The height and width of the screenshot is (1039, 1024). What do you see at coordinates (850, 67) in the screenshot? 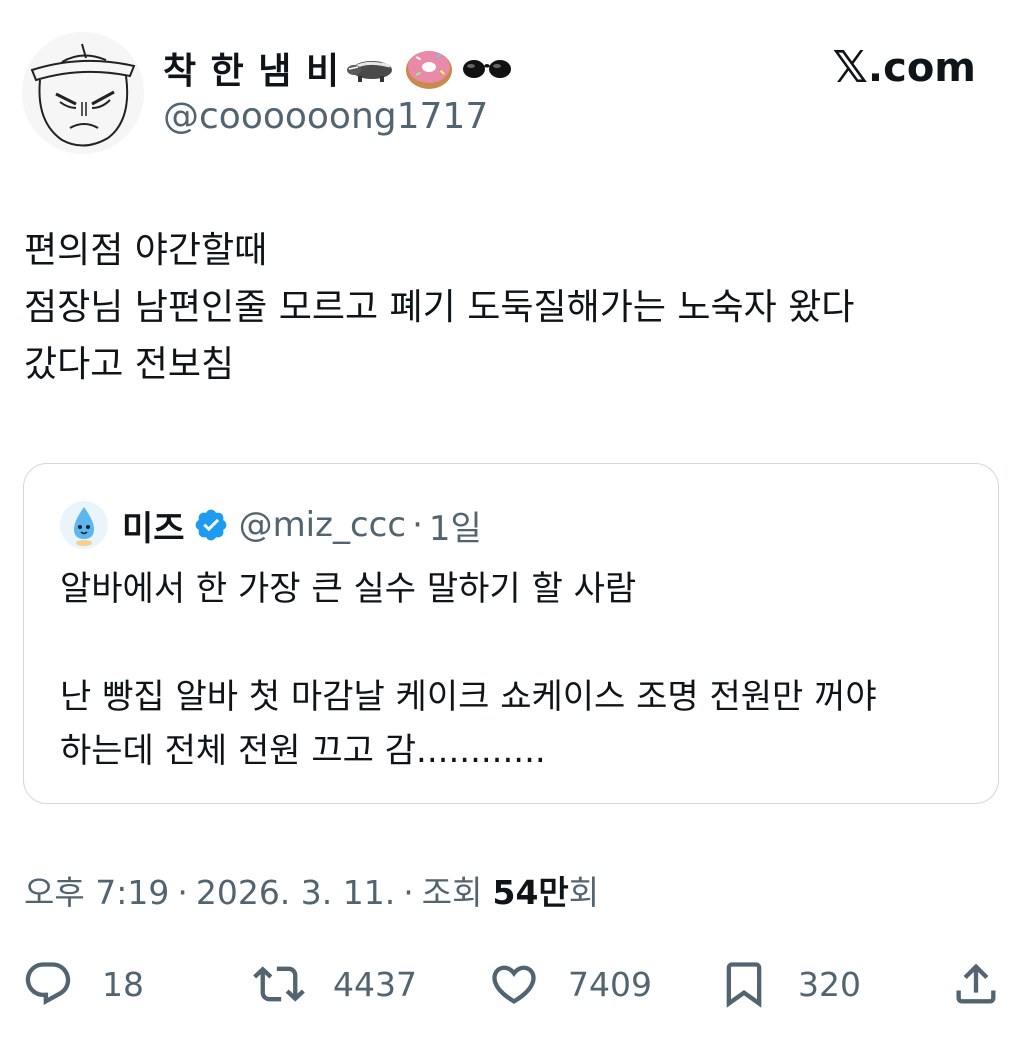
I see `x-logo-icon: 𝕏` at bounding box center [850, 67].